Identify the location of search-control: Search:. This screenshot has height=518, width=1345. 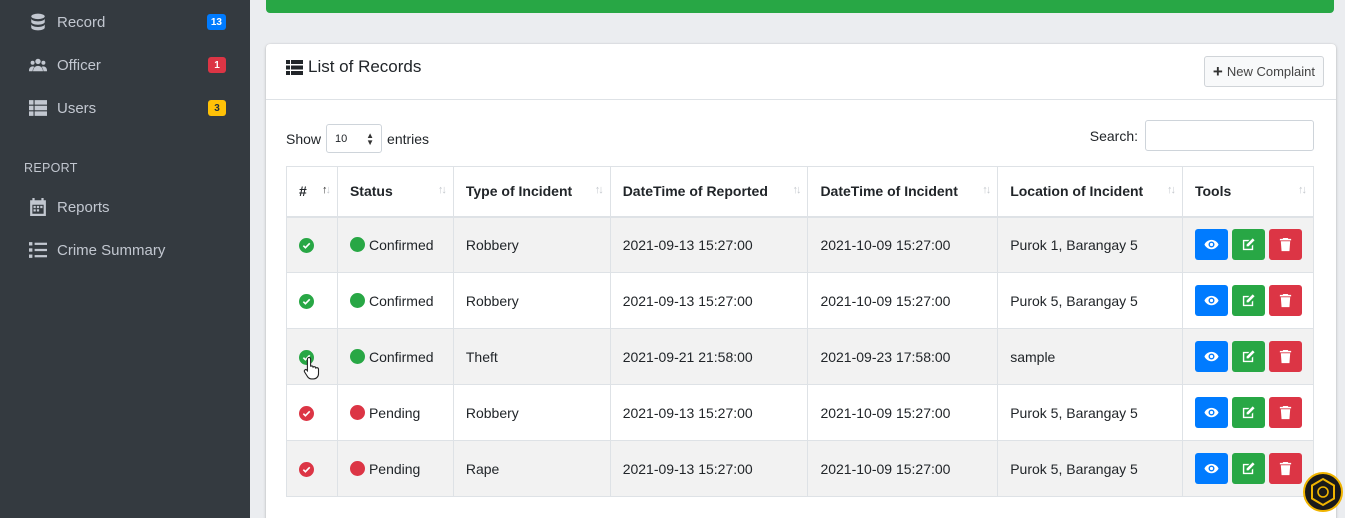
(1202, 135).